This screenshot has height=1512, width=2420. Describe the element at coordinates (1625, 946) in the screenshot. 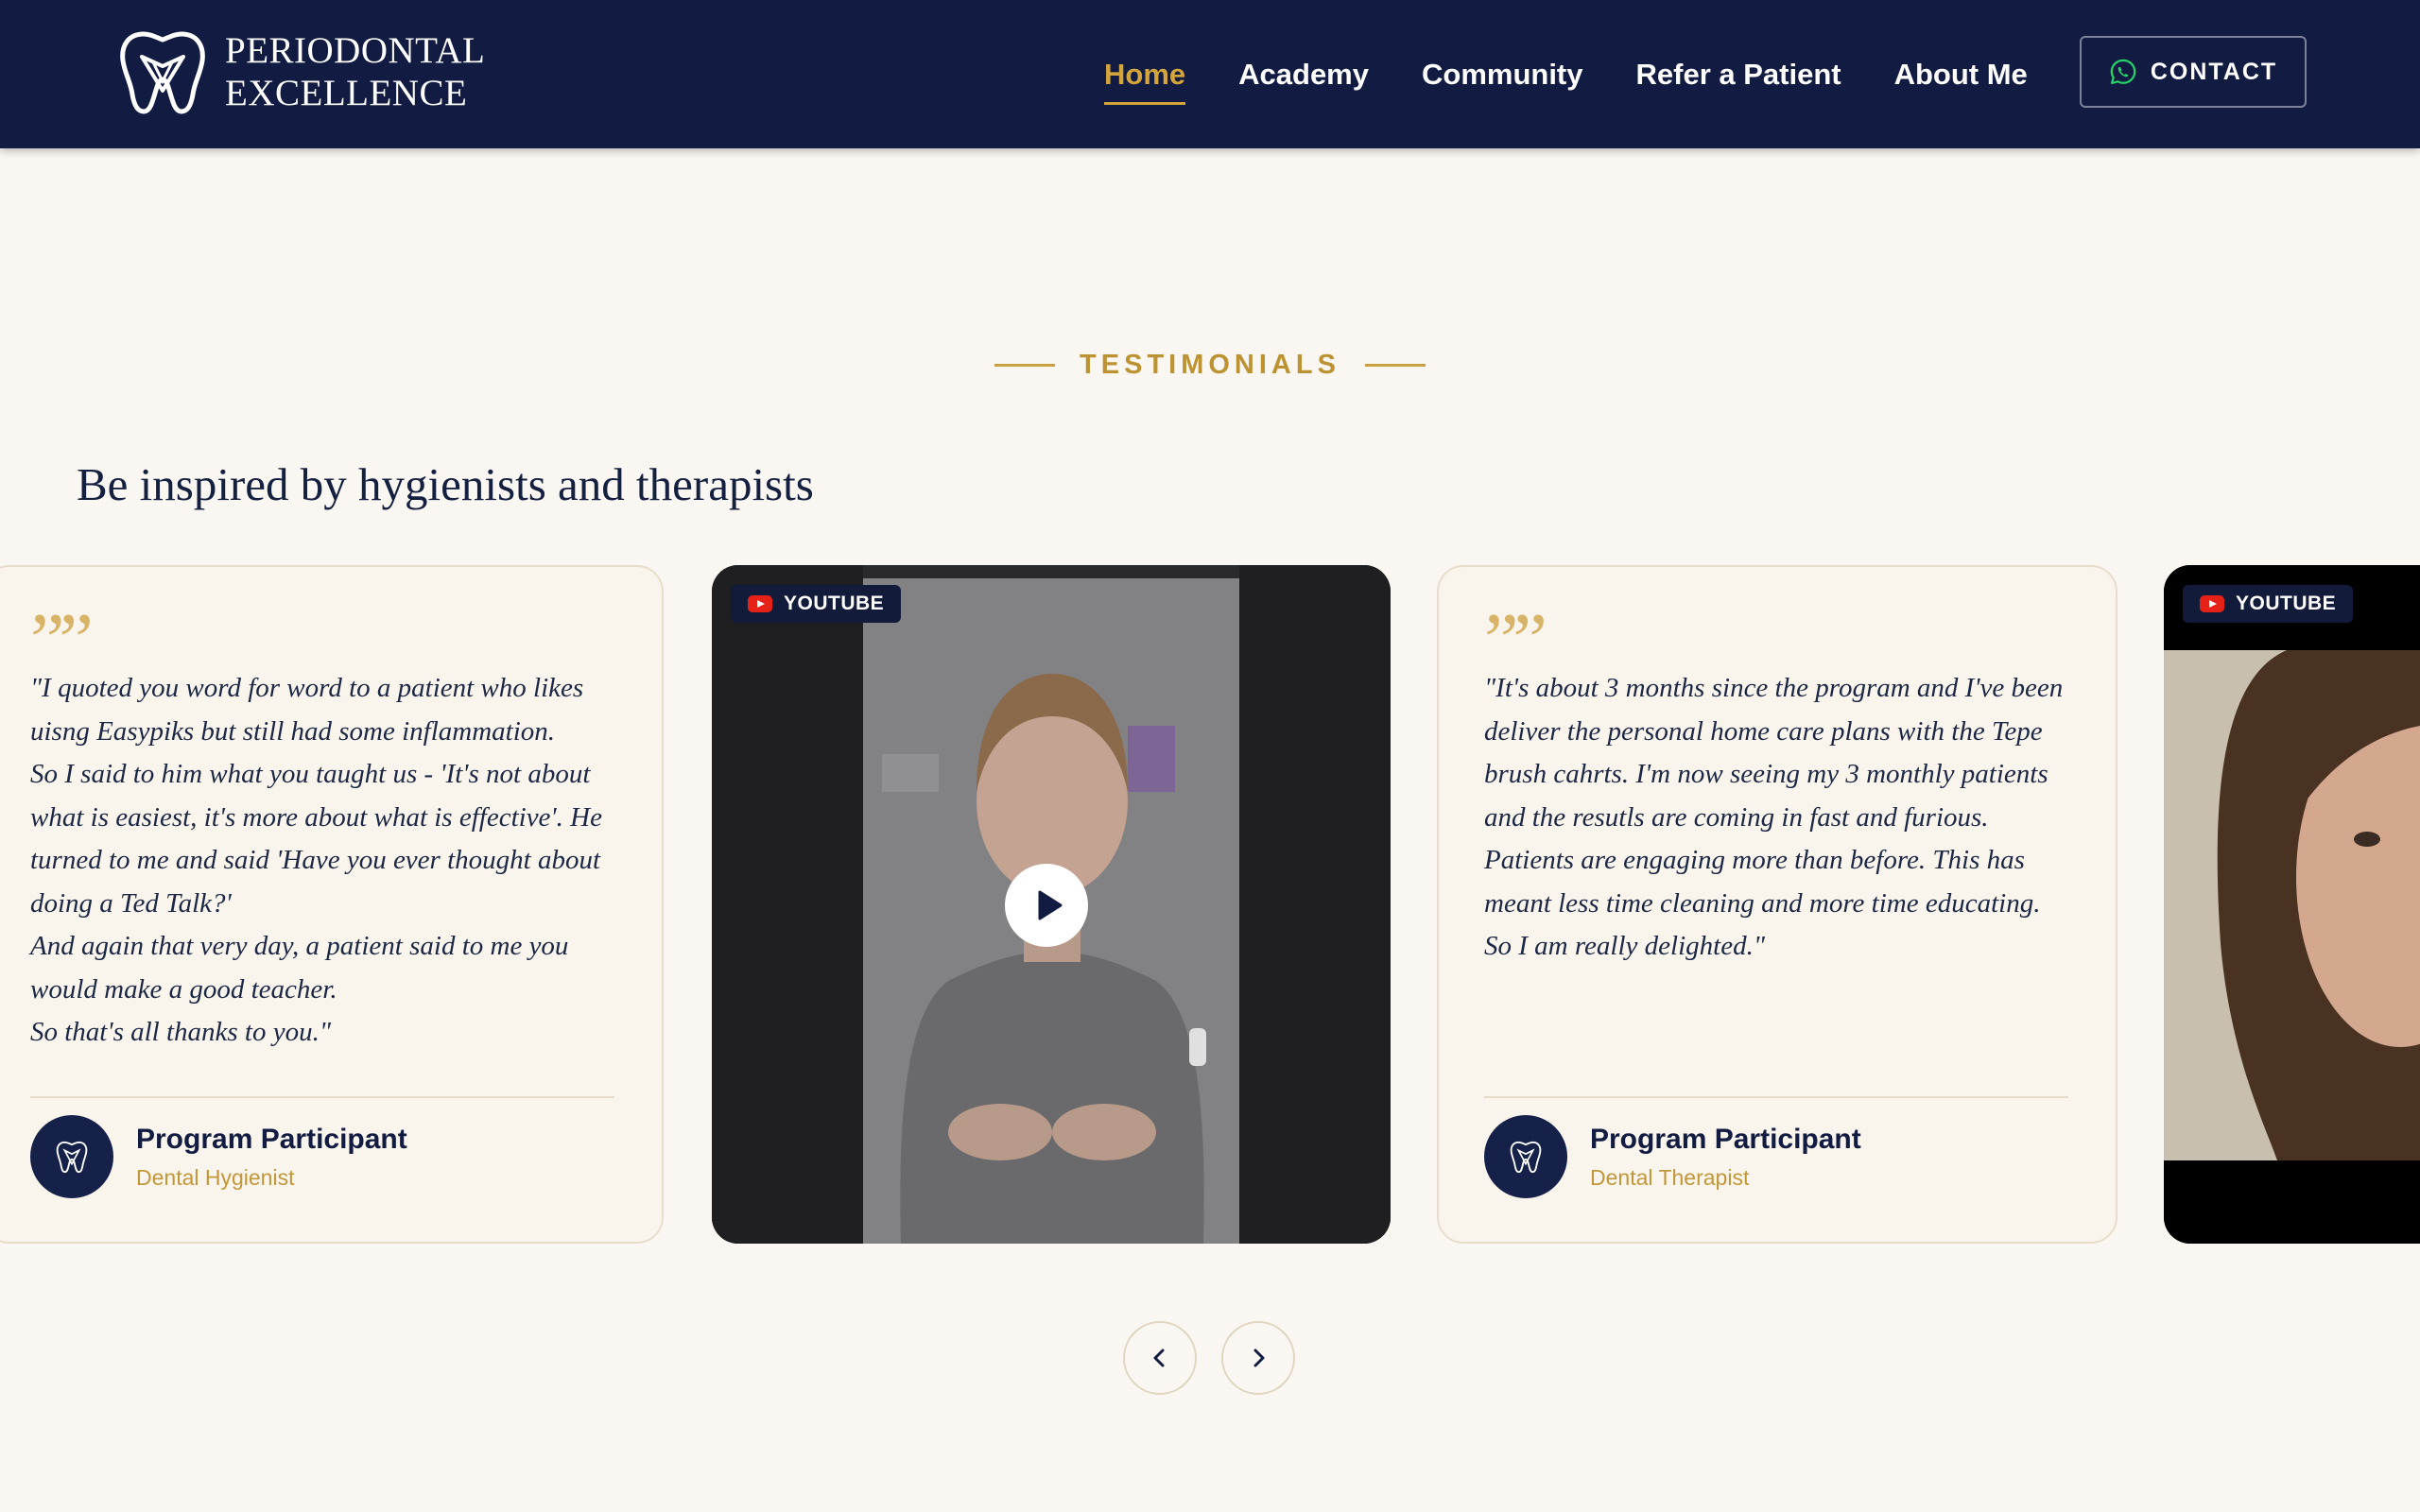

I see `quote-line: So I am really delighted."` at that location.